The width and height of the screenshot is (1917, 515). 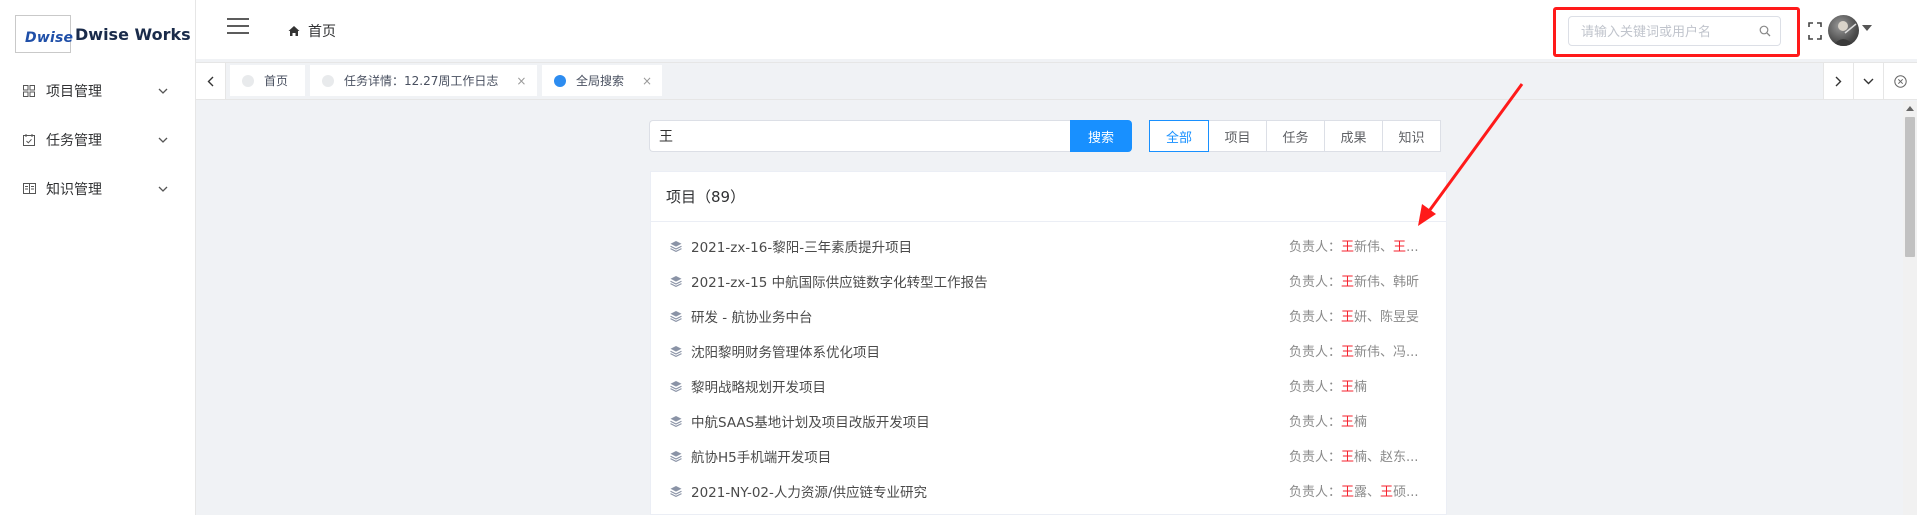 I want to click on calendar-check-icon, so click(x=29, y=140).